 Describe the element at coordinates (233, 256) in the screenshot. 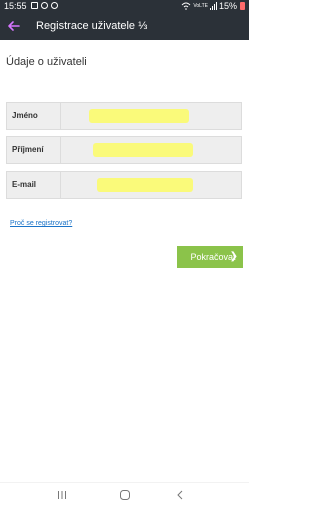

I see `chevron-right-icon: ❯` at that location.